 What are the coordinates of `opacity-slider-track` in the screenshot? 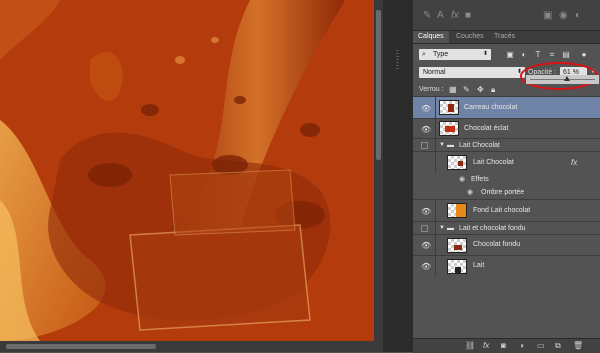 It's located at (562, 79).